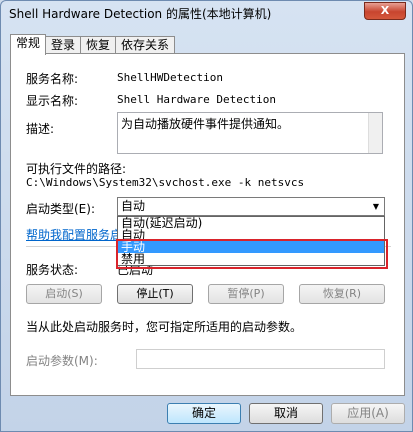 This screenshot has width=413, height=432. I want to click on ok-button: 确定, so click(204, 413).